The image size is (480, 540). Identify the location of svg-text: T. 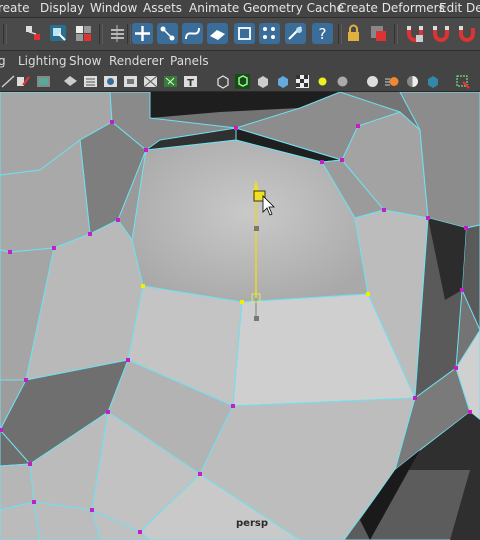
(190, 83).